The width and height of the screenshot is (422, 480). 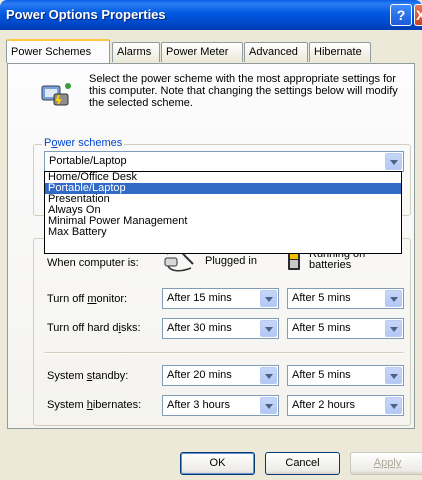 I want to click on tab-power-schemes: Power Schemes, so click(x=58, y=51).